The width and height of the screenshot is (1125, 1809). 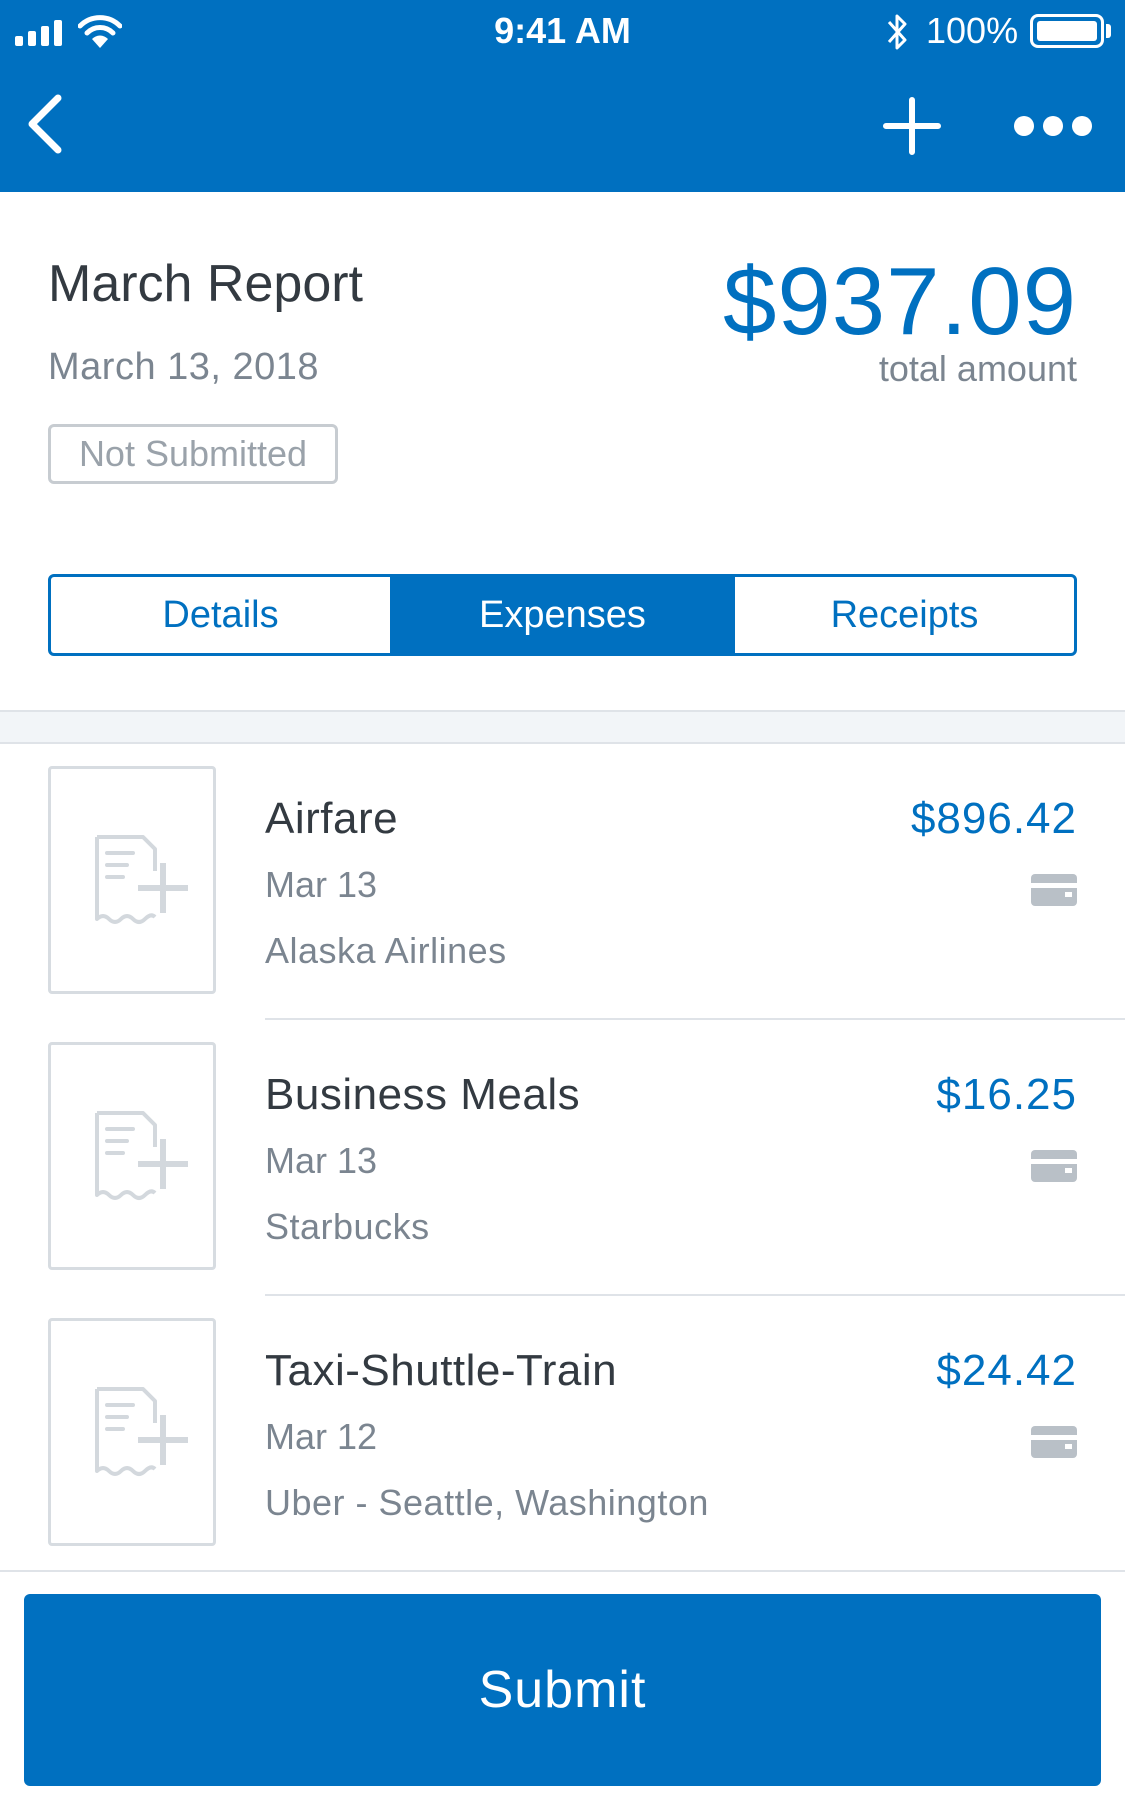 What do you see at coordinates (562, 727) in the screenshot?
I see `section-divider` at bounding box center [562, 727].